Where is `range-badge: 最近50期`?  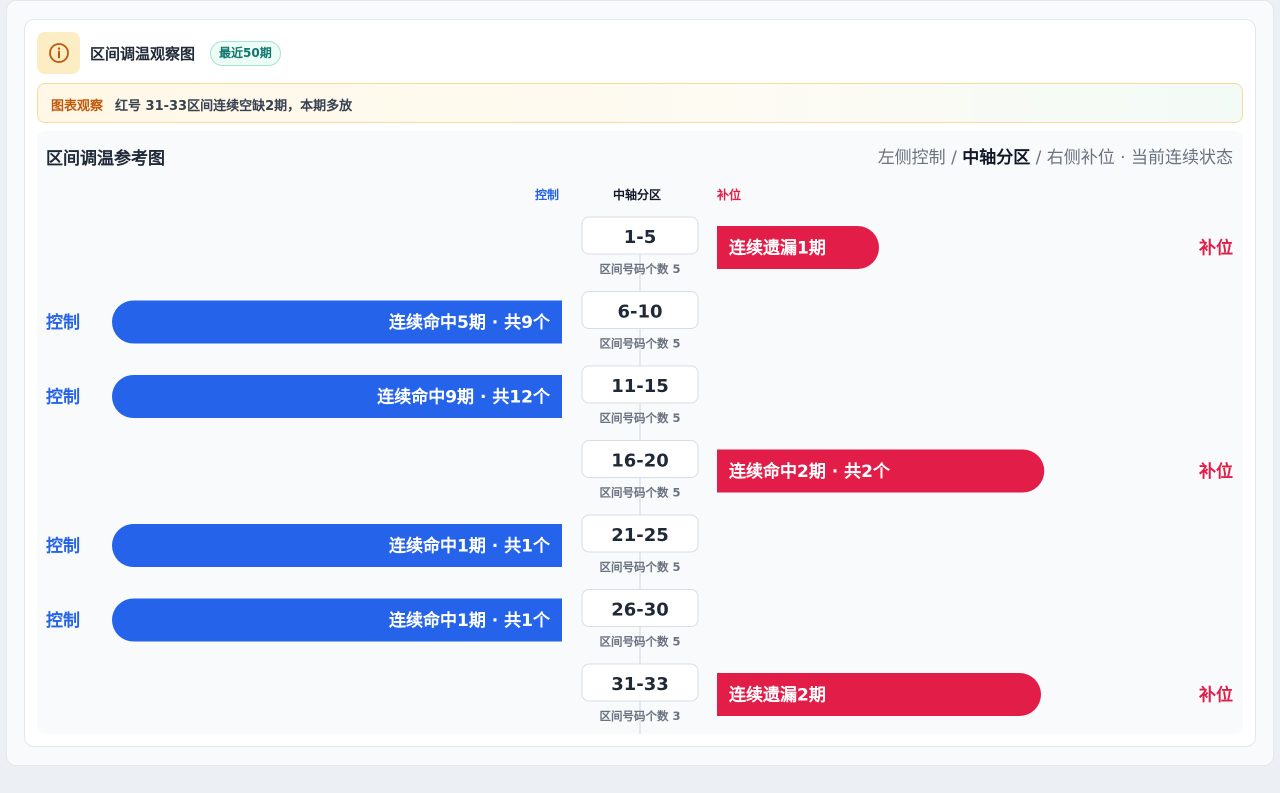
range-badge: 最近50期 is located at coordinates (245, 53).